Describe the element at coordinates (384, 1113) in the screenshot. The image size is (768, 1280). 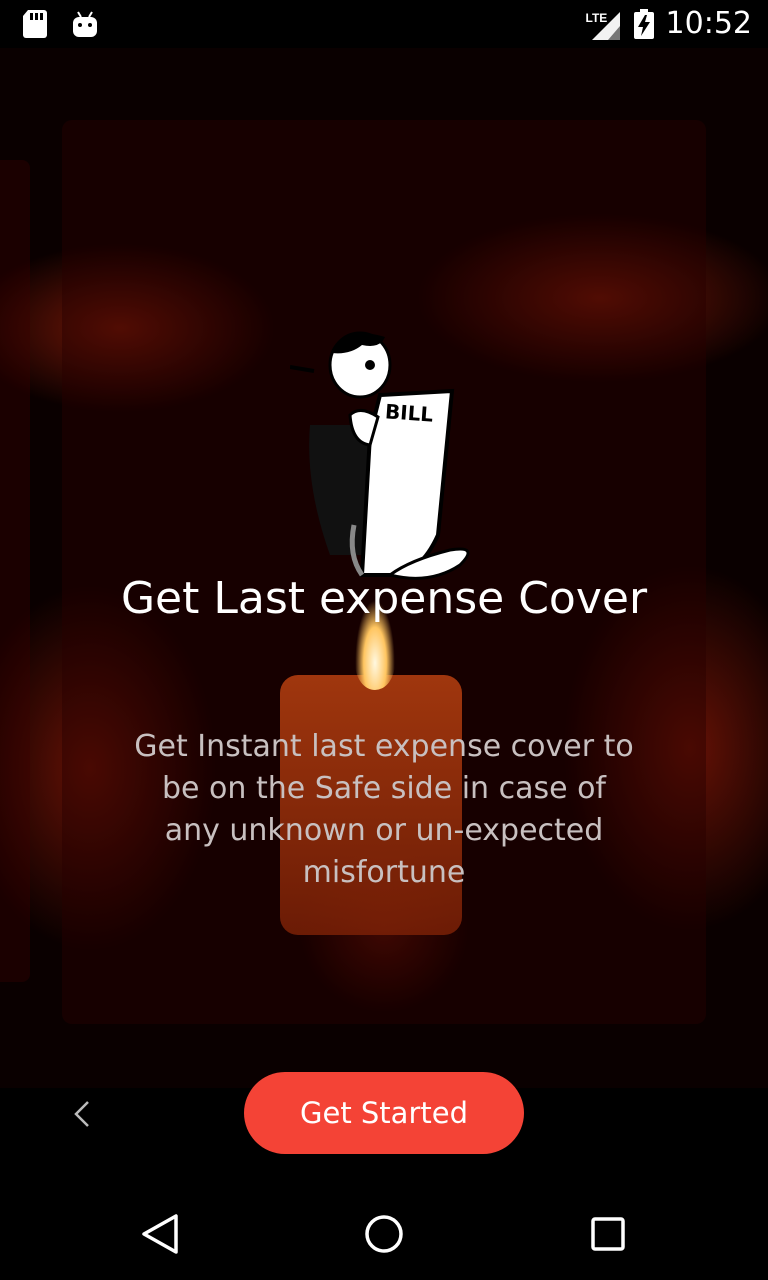
I see `get-started-button: Get Started` at that location.